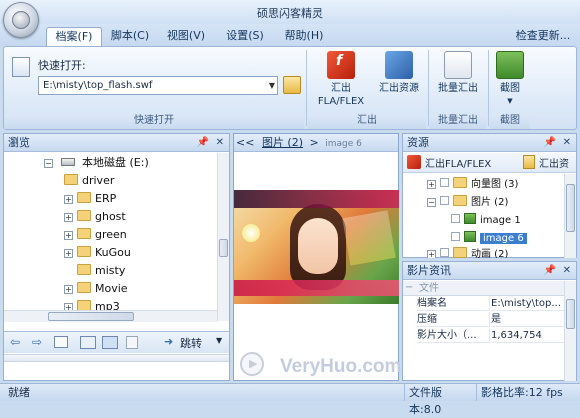  What do you see at coordinates (282, 142) in the screenshot?
I see `breadcrumb-images: 图片 (2)` at bounding box center [282, 142].